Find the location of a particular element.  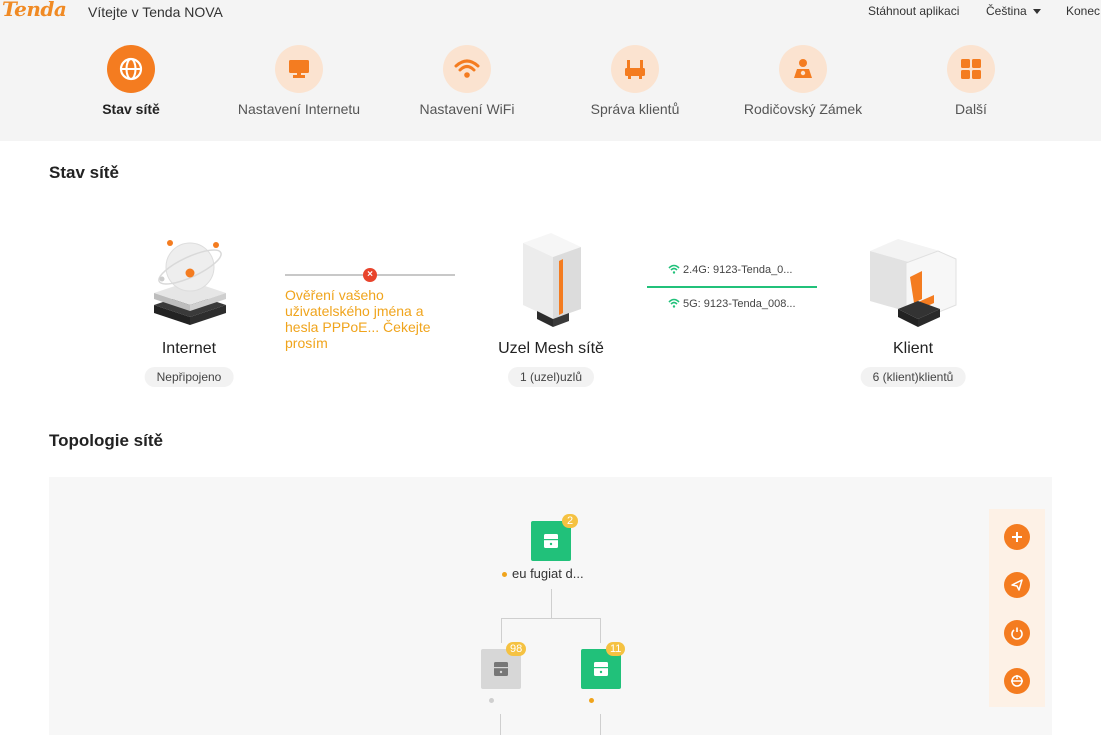

download-app-link: Stáhnout aplikaci is located at coordinates (913, 11).